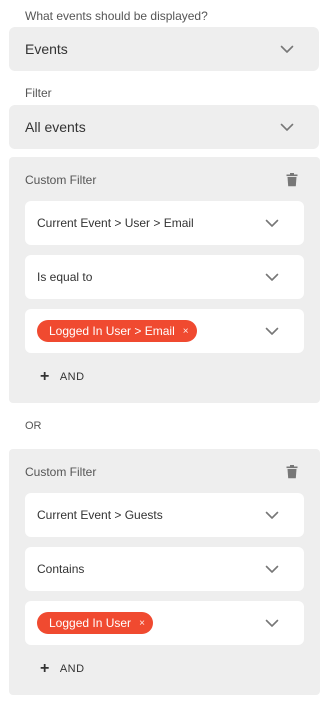 Image resolution: width=325 pixels, height=713 pixels. What do you see at coordinates (90, 623) in the screenshot?
I see `value-chip-label: Logged In User` at bounding box center [90, 623].